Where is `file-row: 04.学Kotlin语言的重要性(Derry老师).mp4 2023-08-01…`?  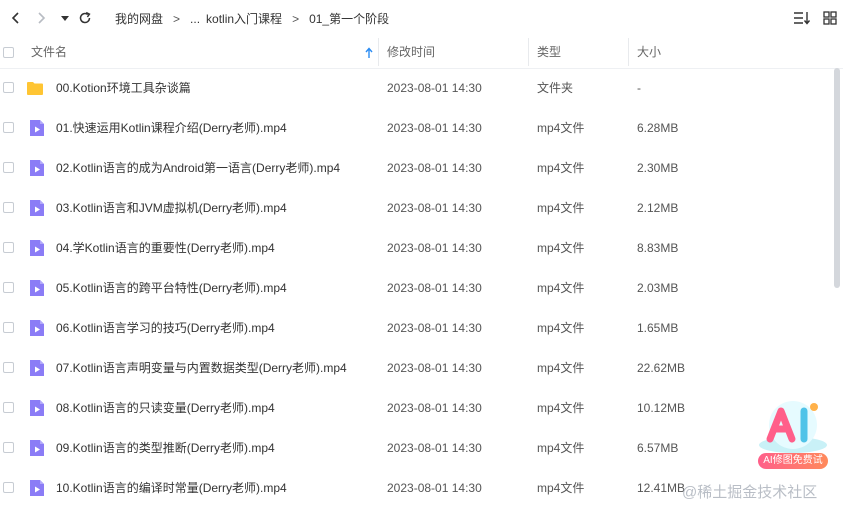 file-row: 04.学Kotlin语言的重要性(Derry老师).mp4 2023-08-01… is located at coordinates (421, 248).